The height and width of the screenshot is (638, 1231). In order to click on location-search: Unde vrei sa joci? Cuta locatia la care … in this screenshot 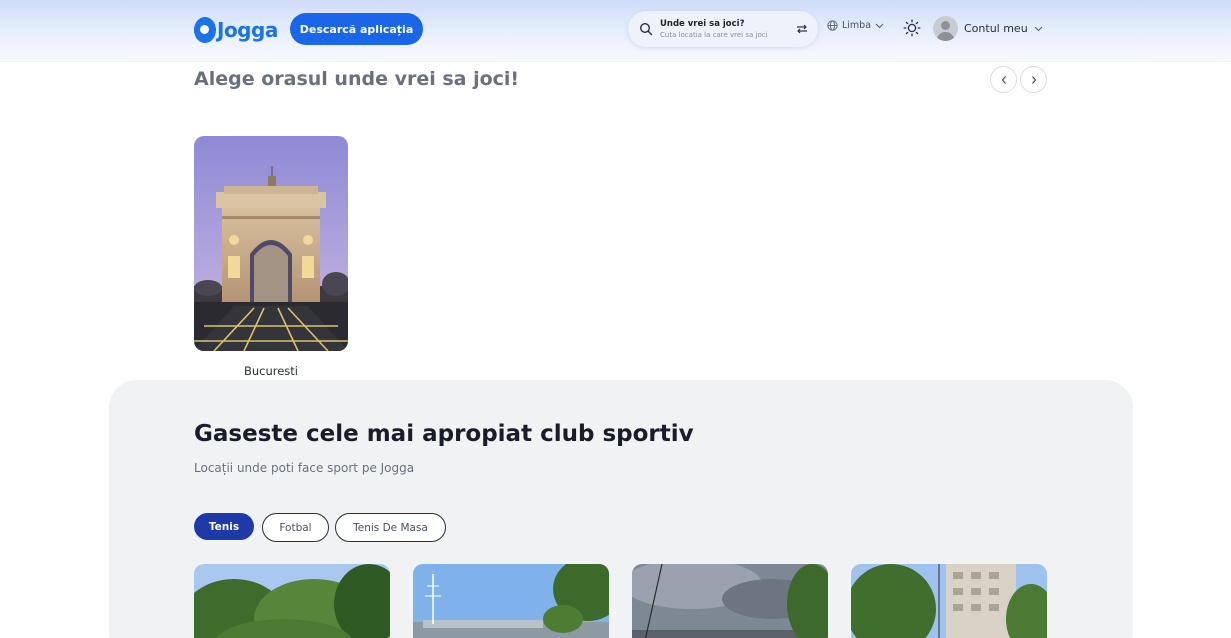, I will do `click(723, 29)`.